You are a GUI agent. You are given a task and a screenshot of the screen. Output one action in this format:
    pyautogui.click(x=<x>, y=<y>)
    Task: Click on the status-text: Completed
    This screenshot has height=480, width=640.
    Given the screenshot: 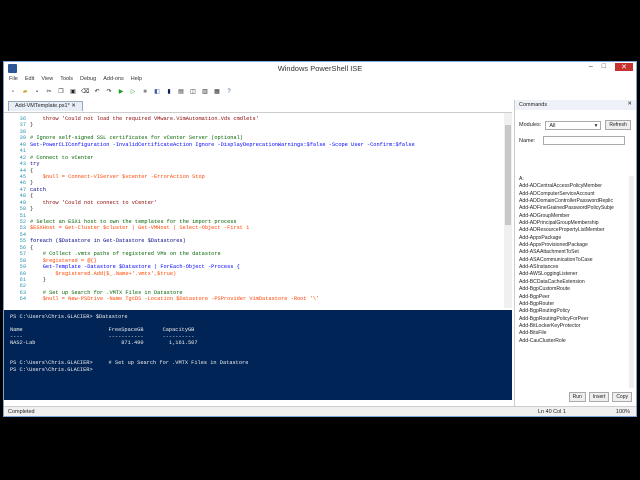 What is the action you would take?
    pyautogui.click(x=21, y=412)
    